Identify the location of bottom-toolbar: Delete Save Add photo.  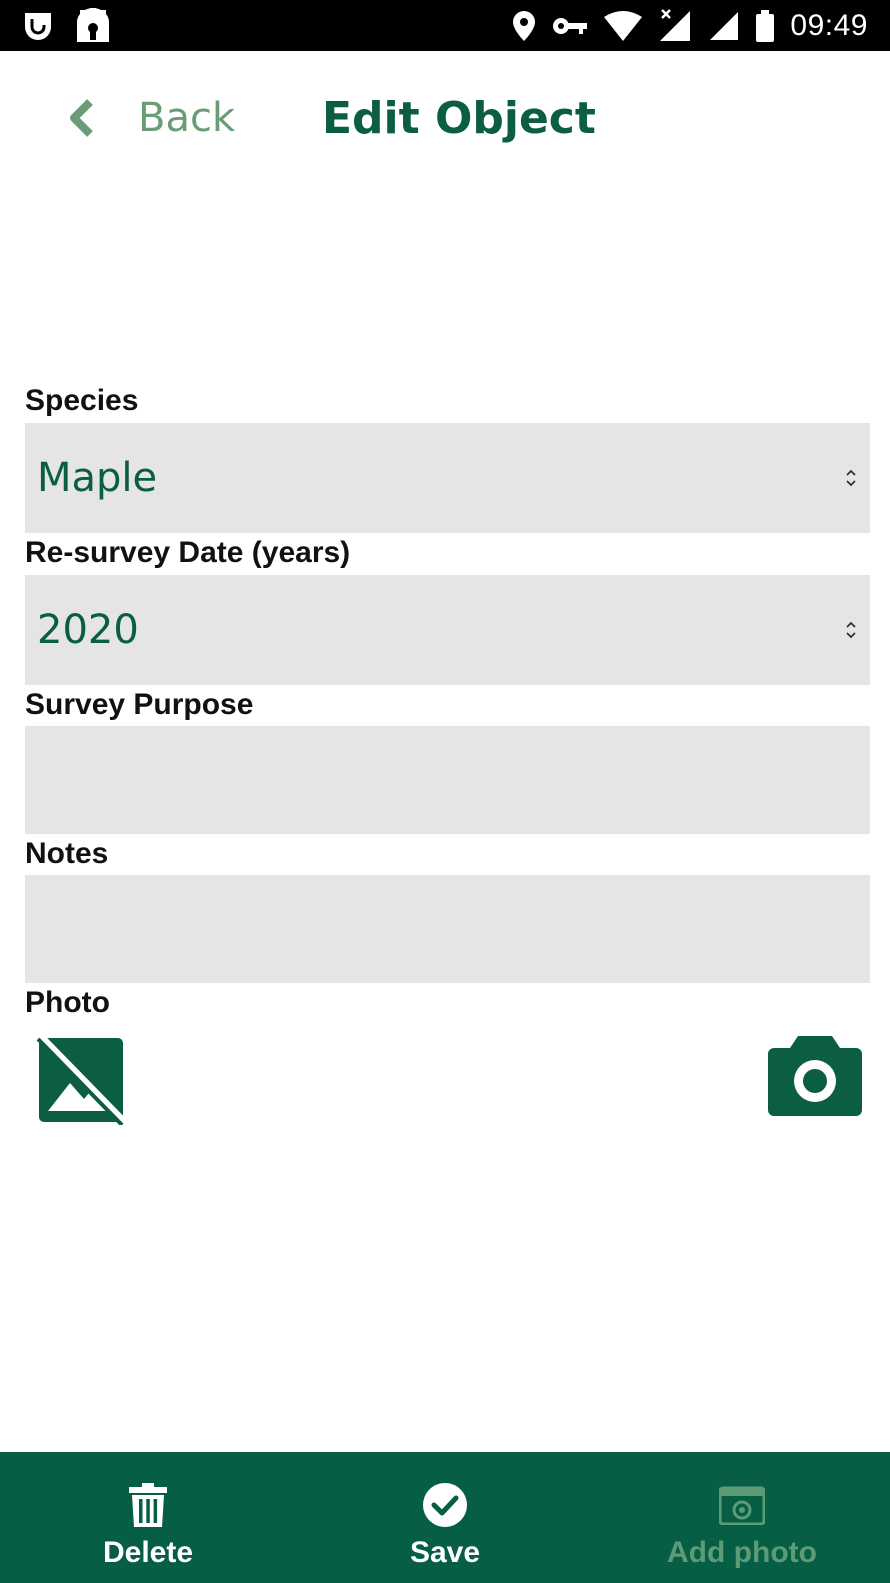
(445, 1517).